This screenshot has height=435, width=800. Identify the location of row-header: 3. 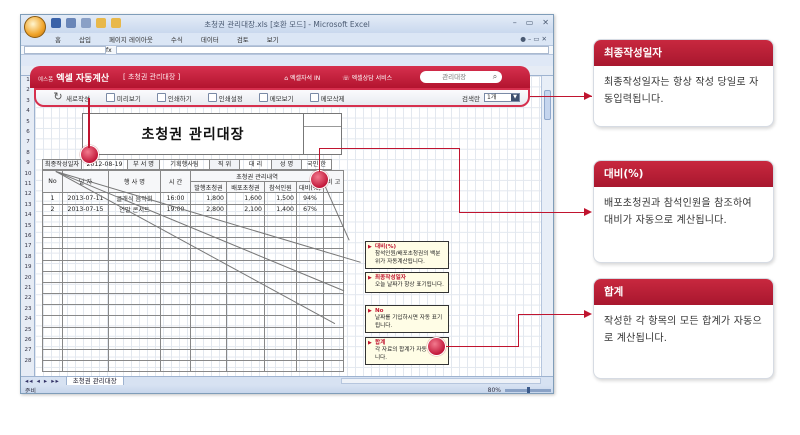
(28, 101).